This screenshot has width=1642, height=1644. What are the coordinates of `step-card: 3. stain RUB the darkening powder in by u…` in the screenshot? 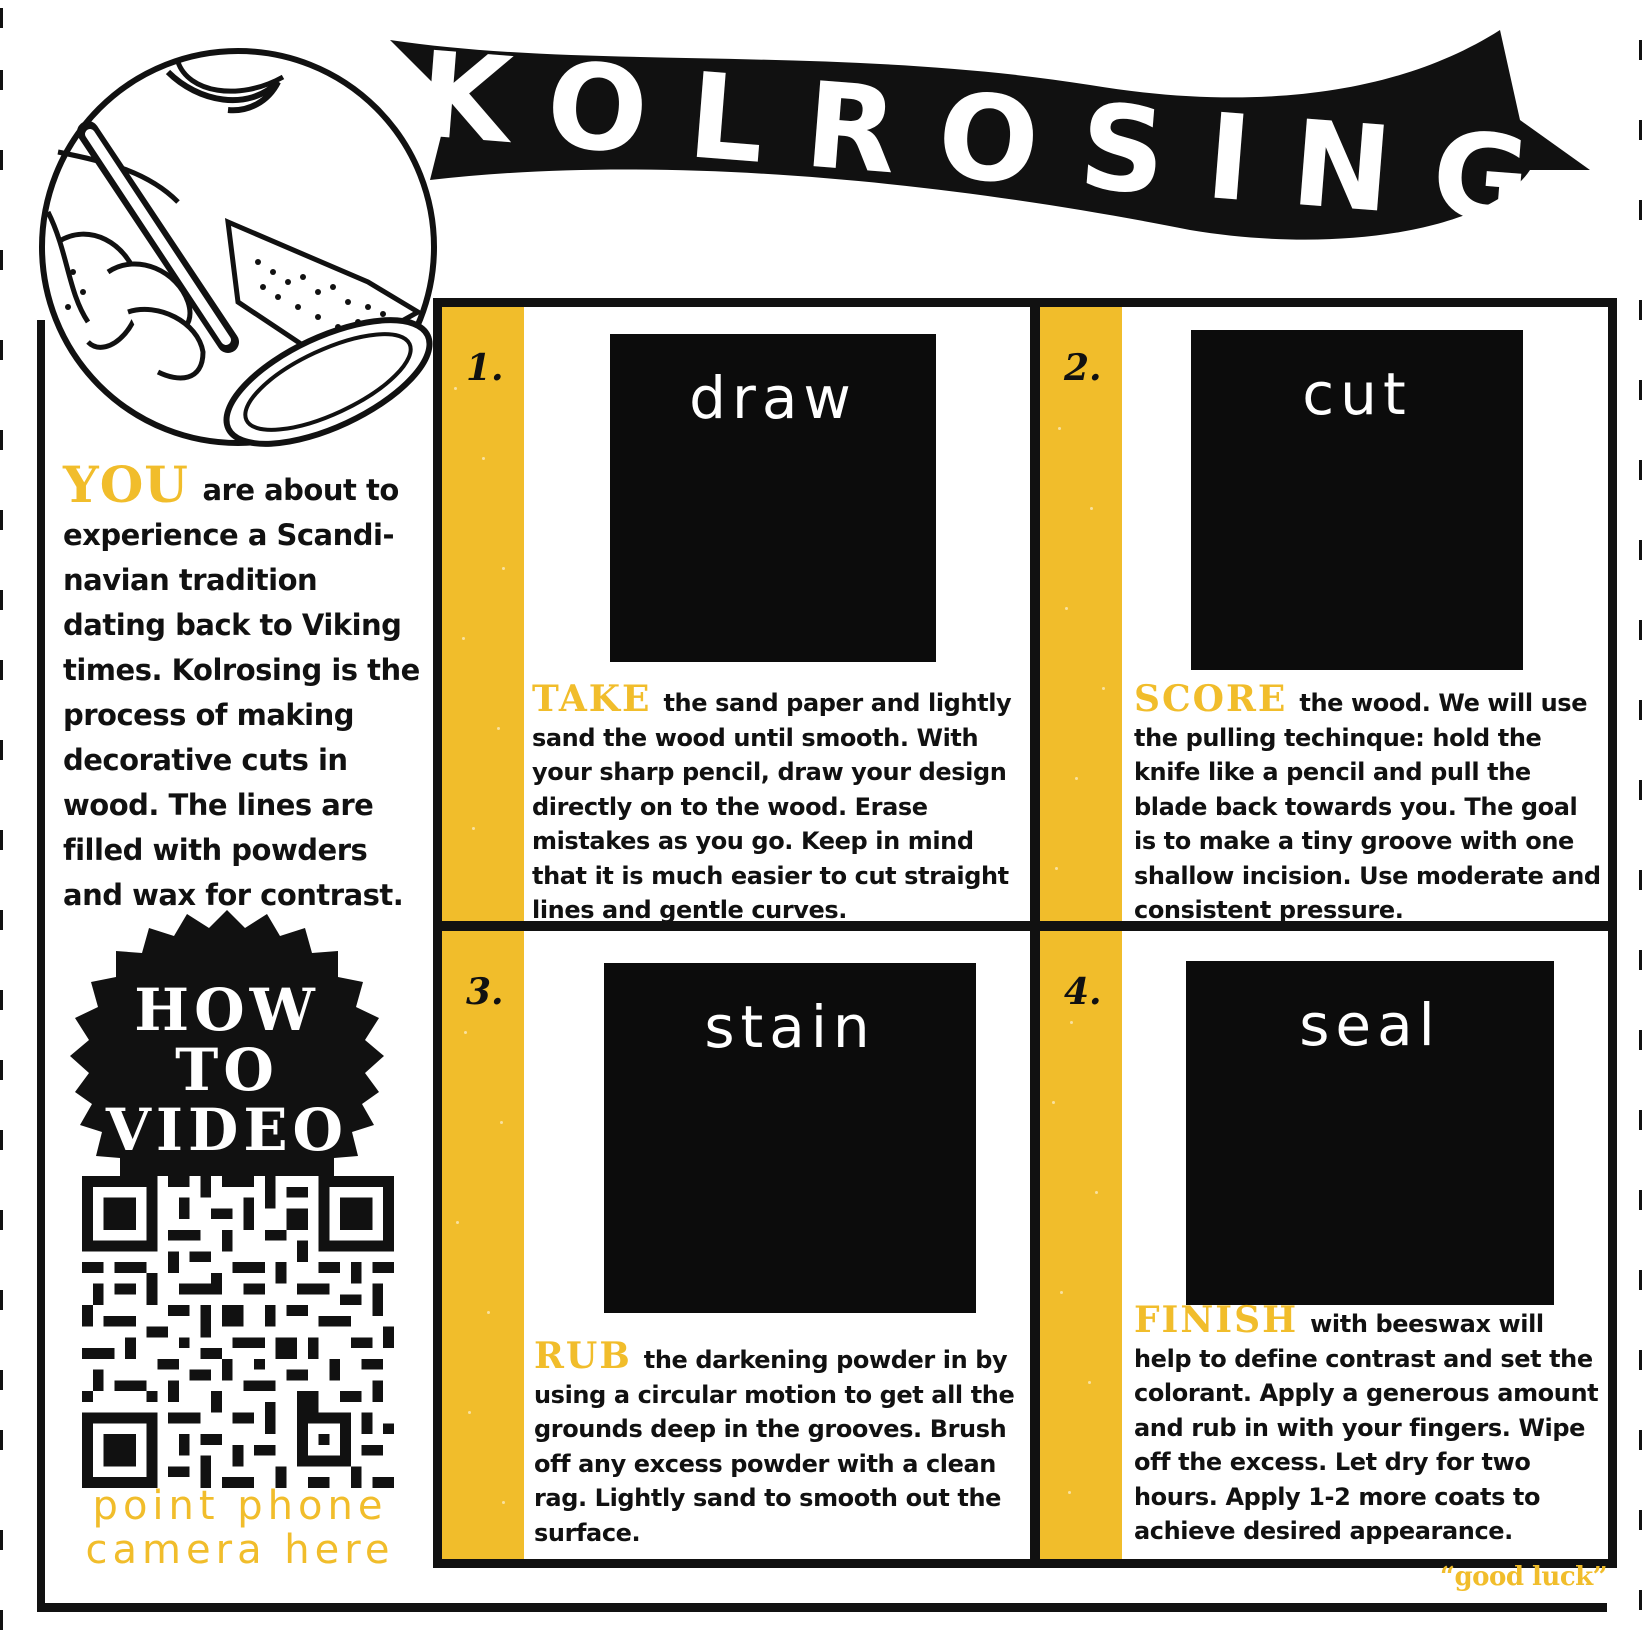 It's located at (736, 1245).